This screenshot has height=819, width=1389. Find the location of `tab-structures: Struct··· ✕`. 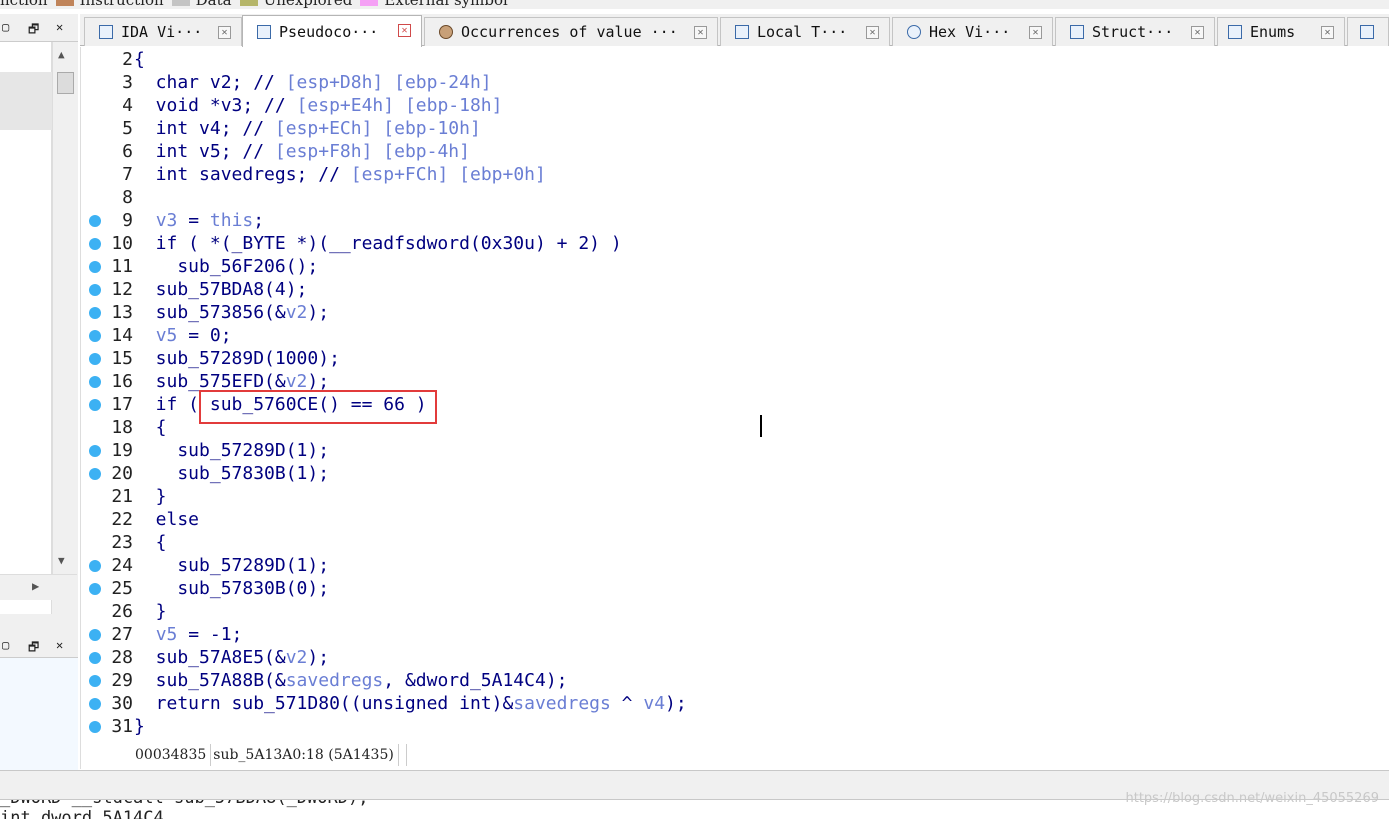

tab-structures: Struct··· ✕ is located at coordinates (1135, 31).